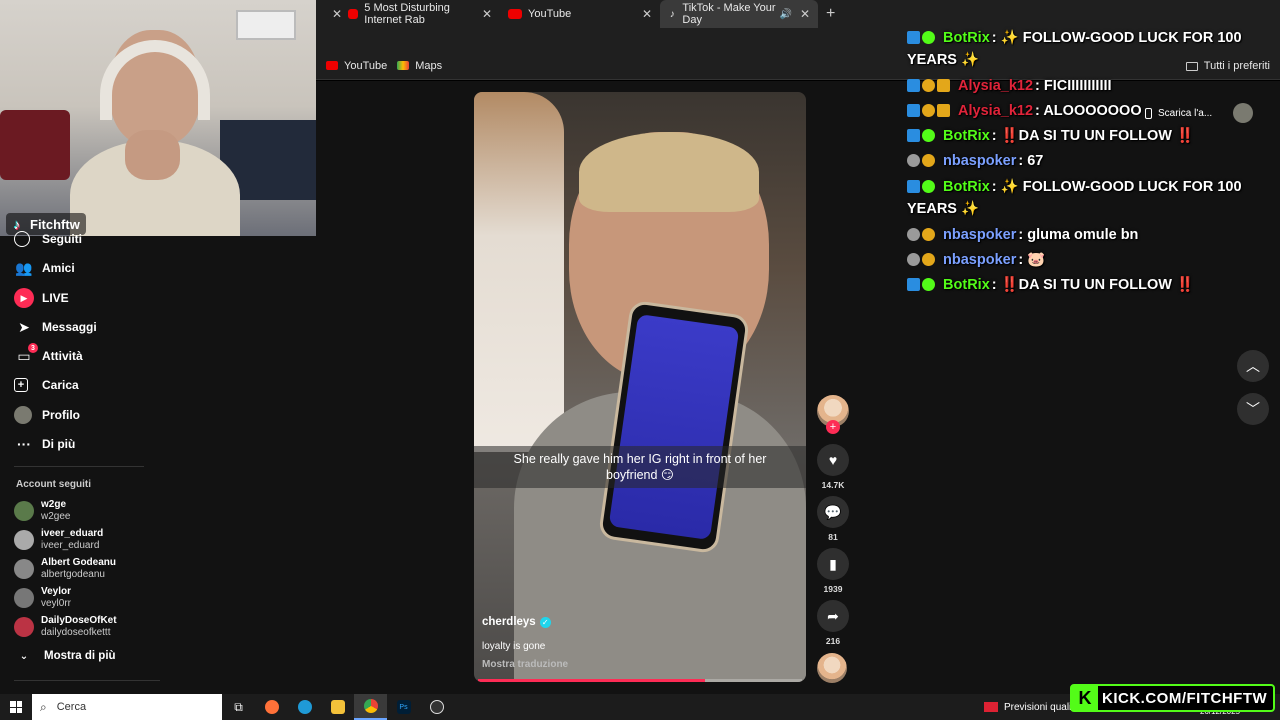 This screenshot has height=720, width=1280. What do you see at coordinates (913, 284) in the screenshot?
I see `bot-badge-icon` at bounding box center [913, 284].